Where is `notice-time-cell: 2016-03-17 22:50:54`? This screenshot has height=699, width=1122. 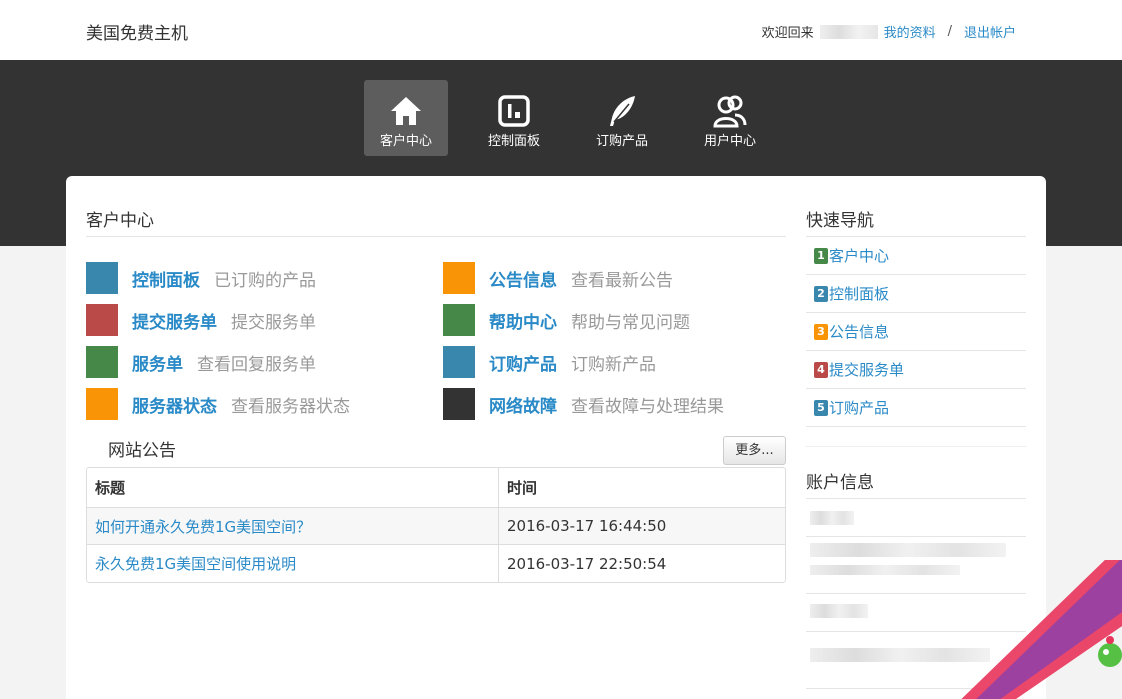
notice-time-cell: 2016-03-17 22:50:54 is located at coordinates (587, 563).